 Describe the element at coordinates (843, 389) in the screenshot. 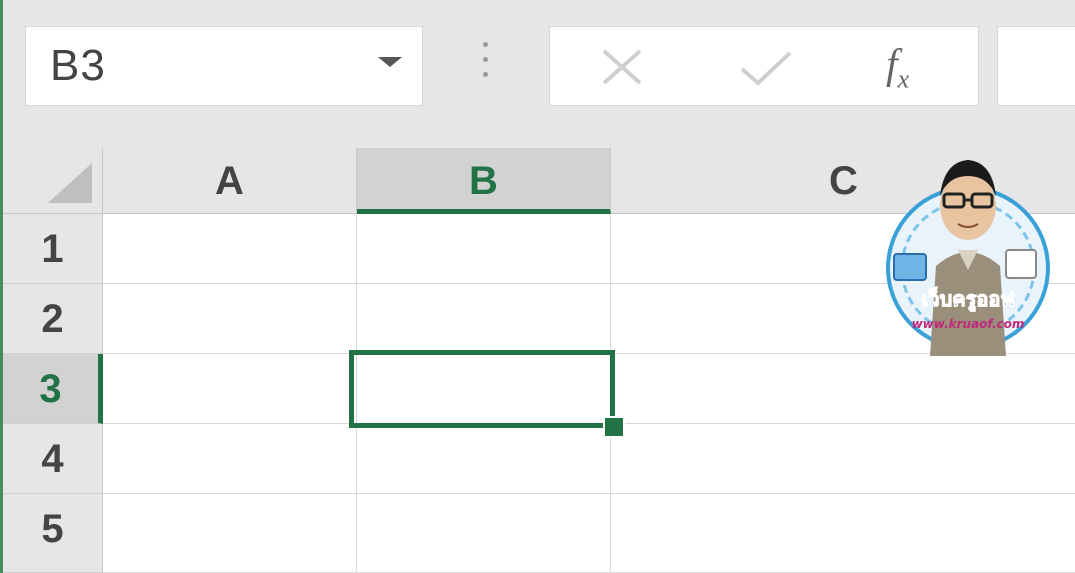

I see `cell-c3` at that location.